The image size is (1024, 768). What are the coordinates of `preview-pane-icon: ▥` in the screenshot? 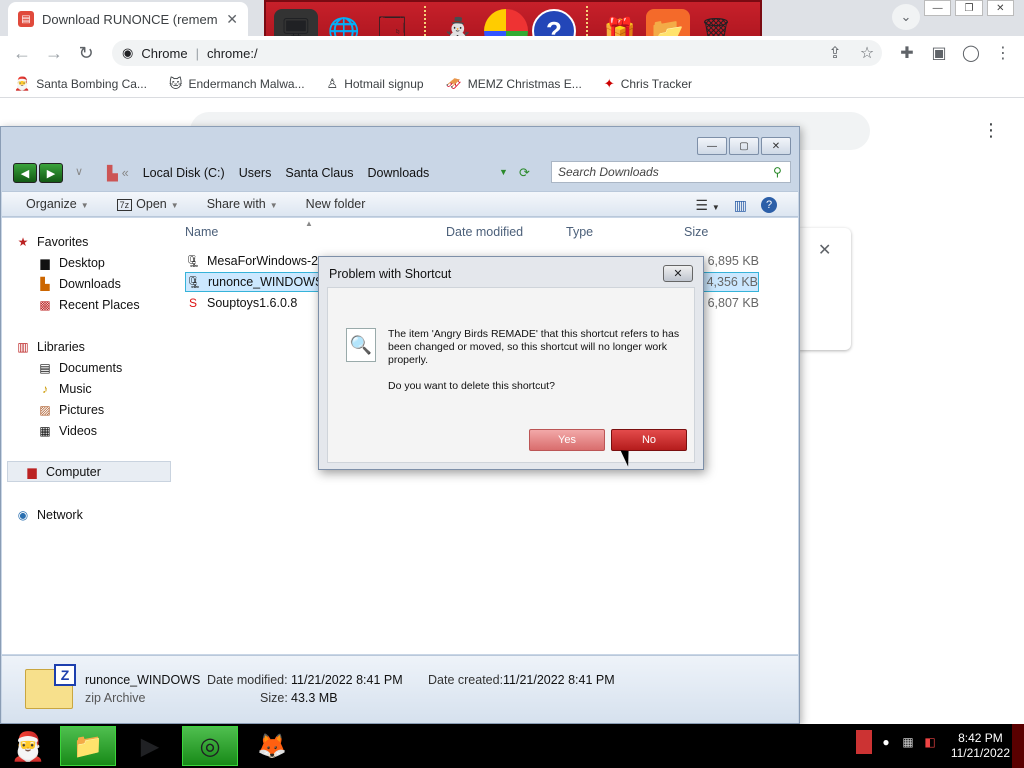 It's located at (740, 205).